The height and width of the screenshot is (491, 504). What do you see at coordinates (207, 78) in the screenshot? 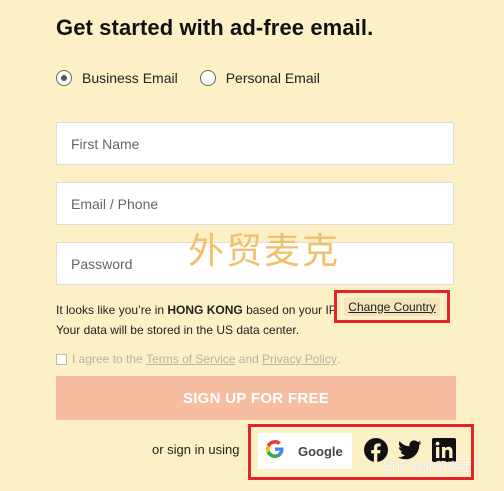
I see `radio-unchecked-icon` at bounding box center [207, 78].